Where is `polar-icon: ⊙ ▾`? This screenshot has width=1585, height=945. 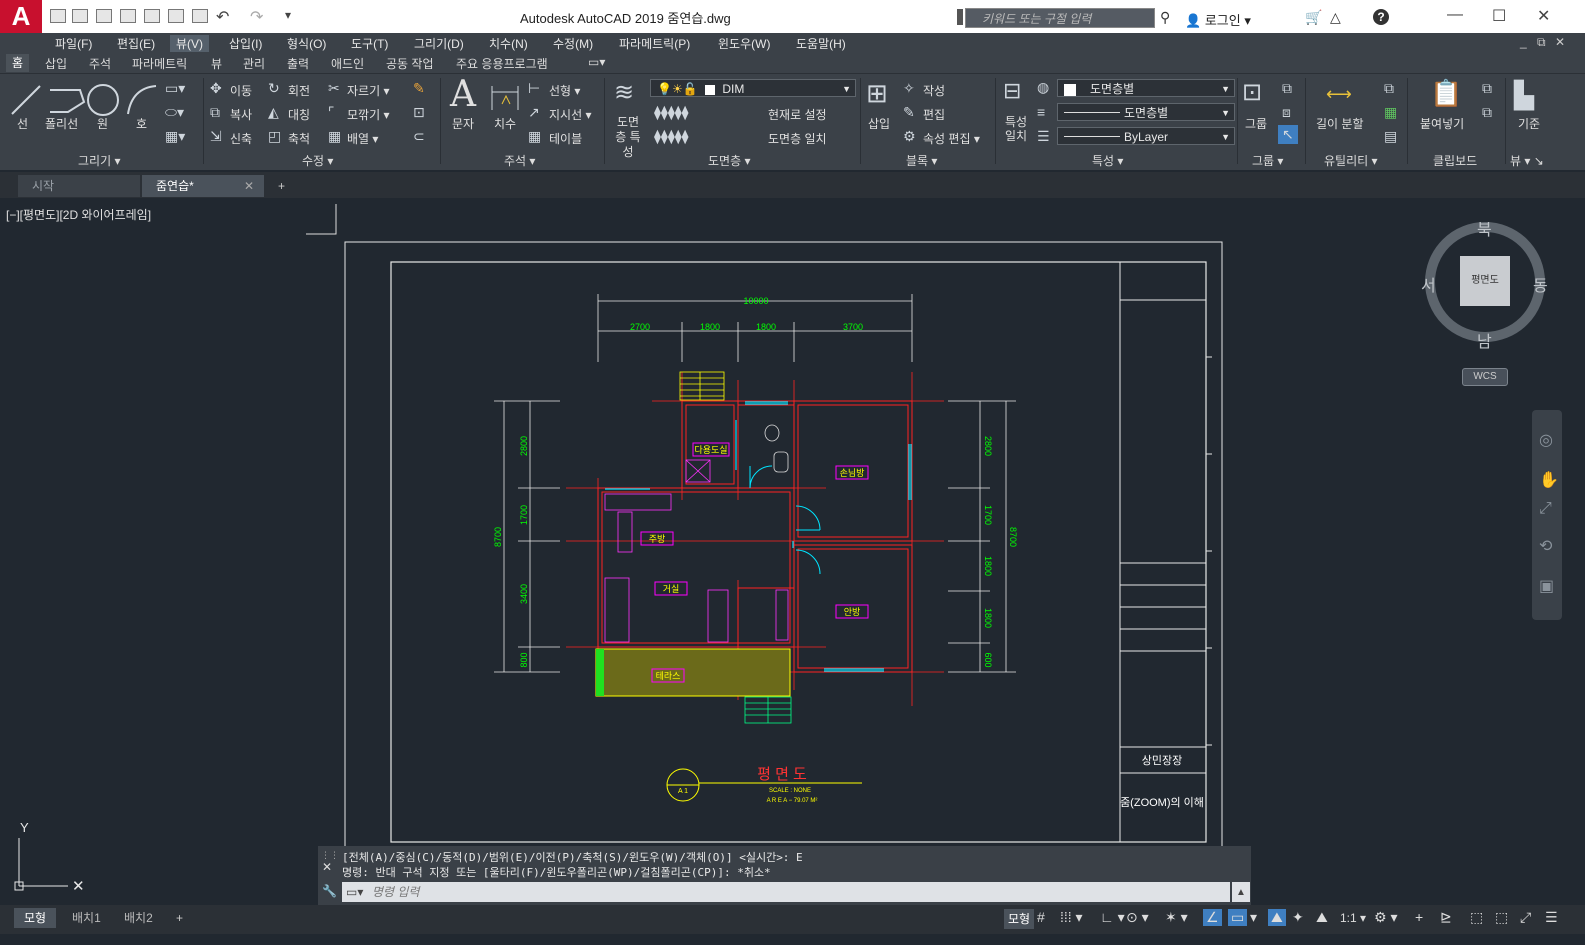 polar-icon: ⊙ ▾ is located at coordinates (1137, 917).